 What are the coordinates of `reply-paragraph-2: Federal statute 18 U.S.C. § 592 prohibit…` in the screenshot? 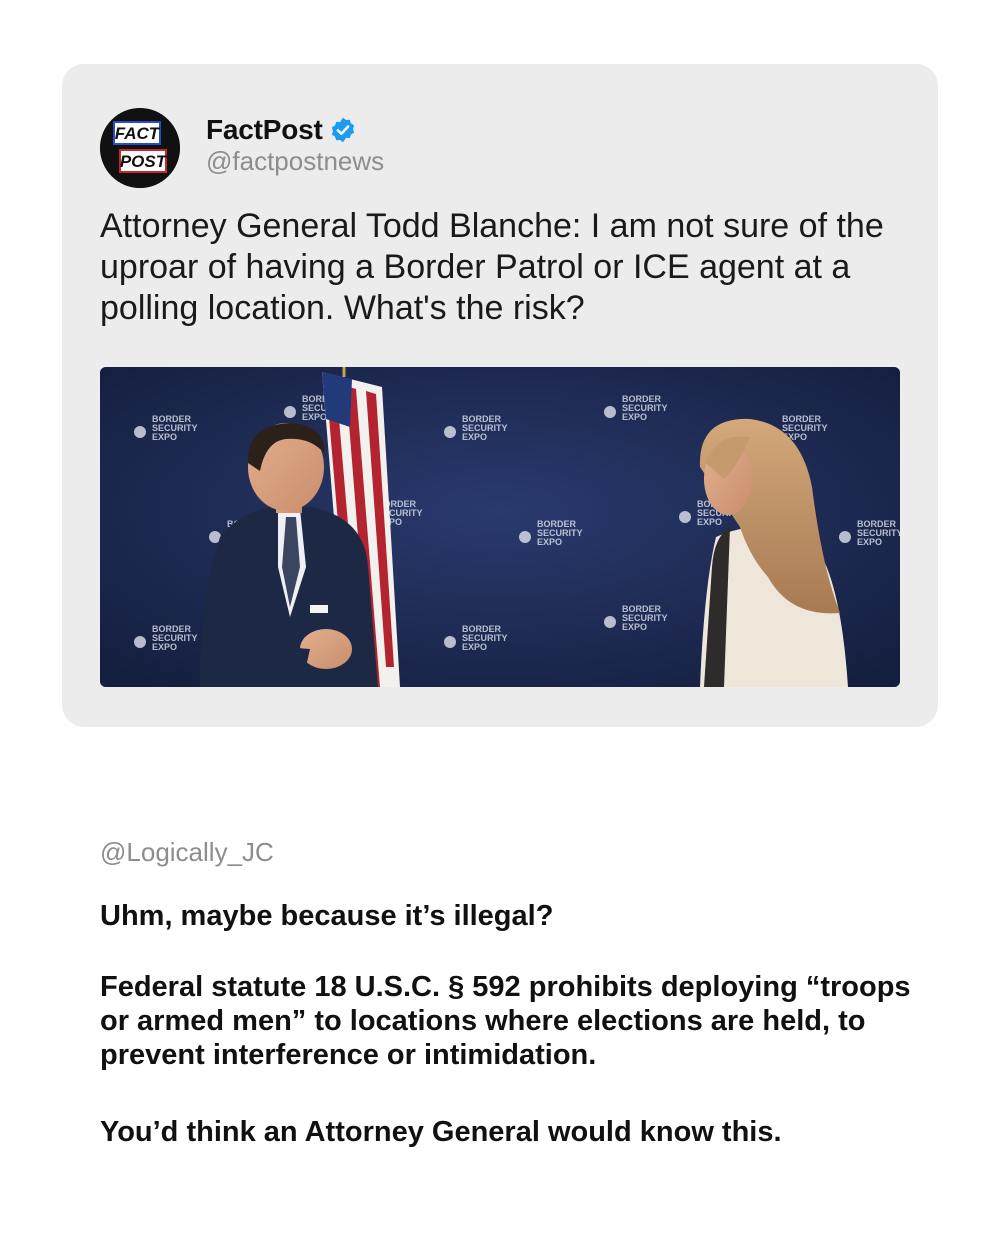 It's located at (505, 1021).